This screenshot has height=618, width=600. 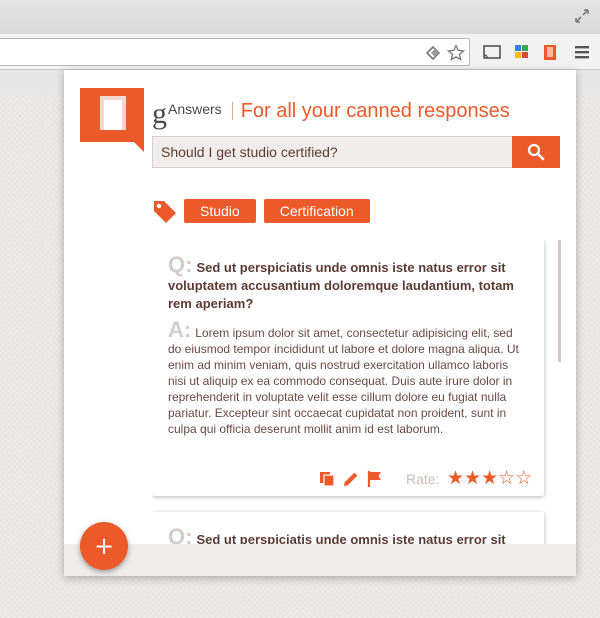 I want to click on answer-marker: A:, so click(x=180, y=329).